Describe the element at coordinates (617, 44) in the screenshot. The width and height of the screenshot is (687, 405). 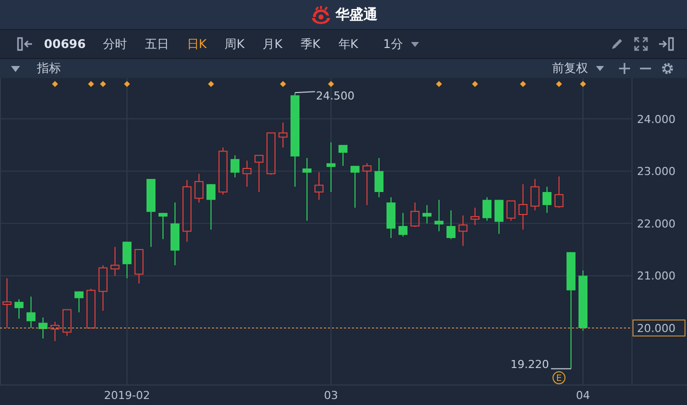
I see `pencil-icon` at that location.